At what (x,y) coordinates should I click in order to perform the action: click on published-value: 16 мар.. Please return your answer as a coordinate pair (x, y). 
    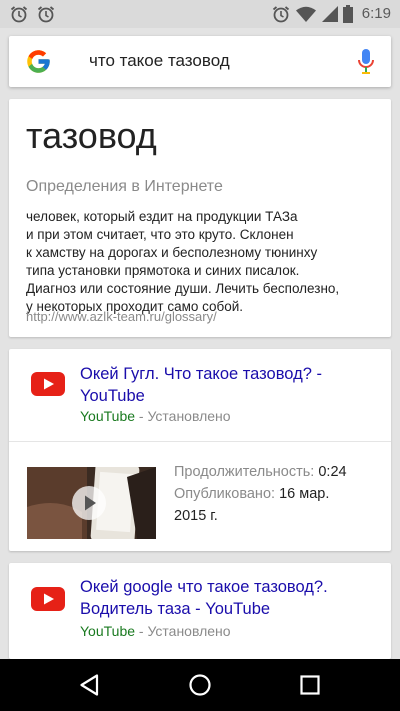
    Looking at the image, I should click on (304, 494).